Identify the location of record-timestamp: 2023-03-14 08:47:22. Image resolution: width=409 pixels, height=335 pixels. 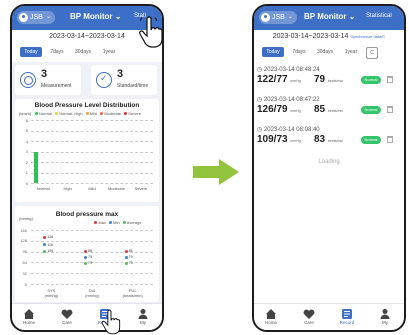
(291, 100).